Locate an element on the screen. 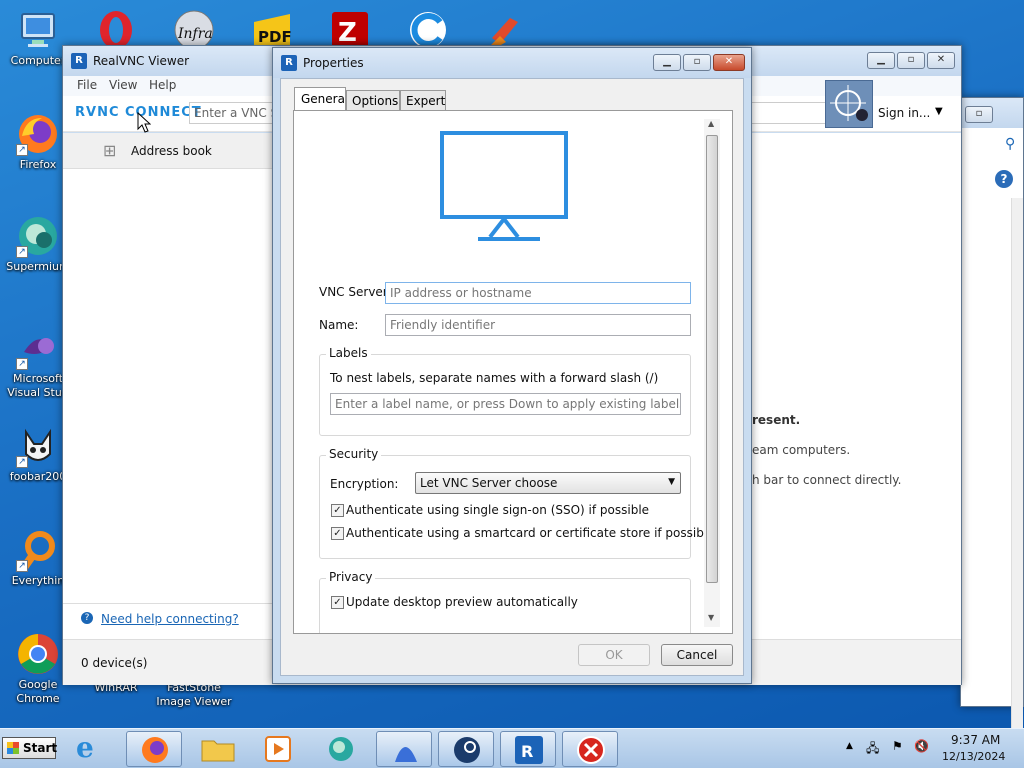  background-window: ▫ ⚲ ? is located at coordinates (992, 417).